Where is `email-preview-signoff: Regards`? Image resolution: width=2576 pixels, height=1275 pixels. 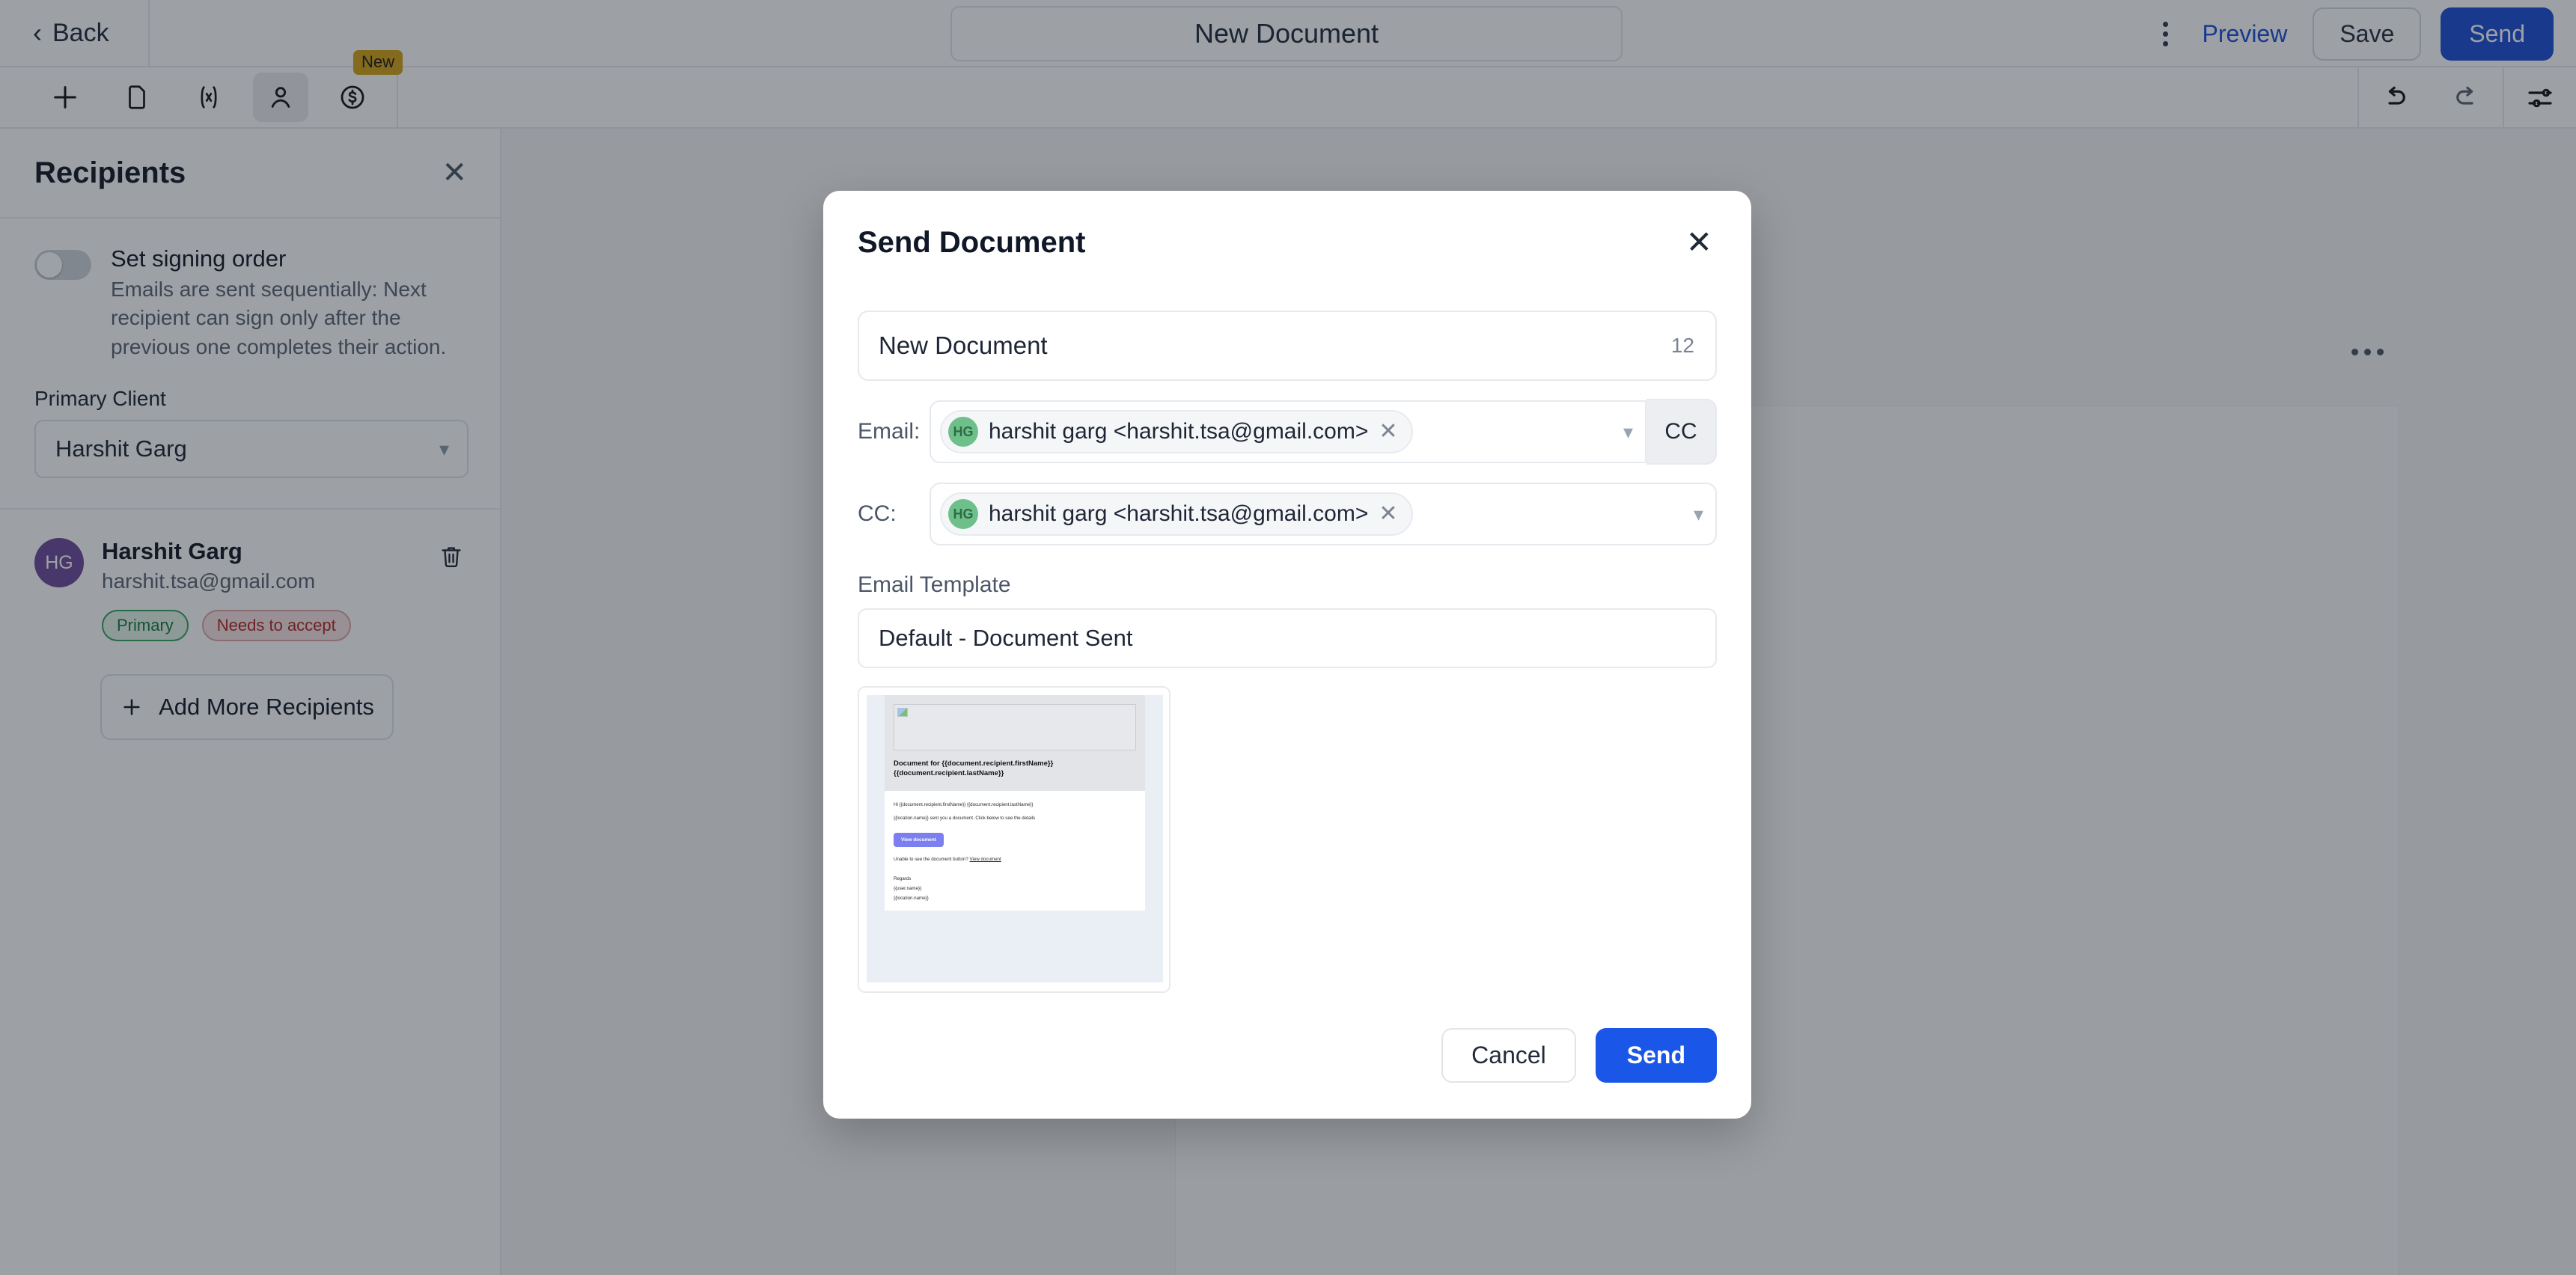
email-preview-signoff: Regards is located at coordinates (903, 878).